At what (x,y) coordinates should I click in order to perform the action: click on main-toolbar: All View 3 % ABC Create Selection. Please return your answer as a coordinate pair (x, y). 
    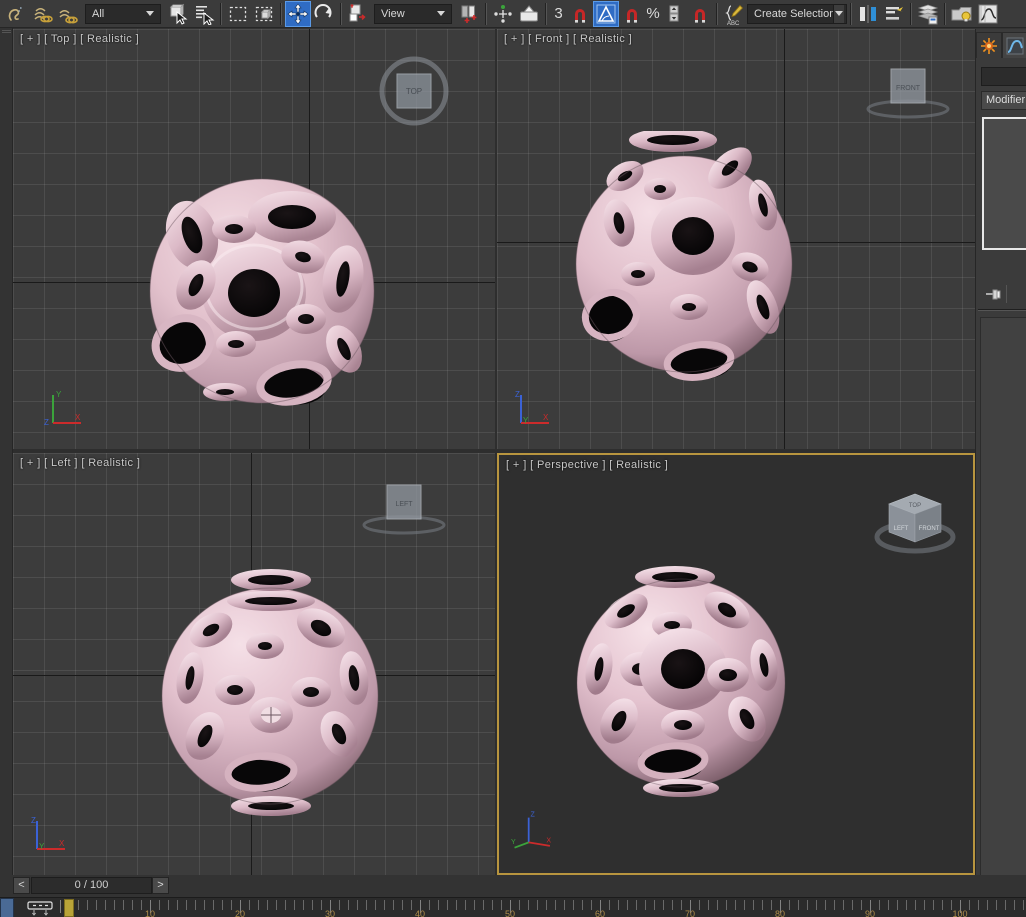
    Looking at the image, I should click on (513, 14).